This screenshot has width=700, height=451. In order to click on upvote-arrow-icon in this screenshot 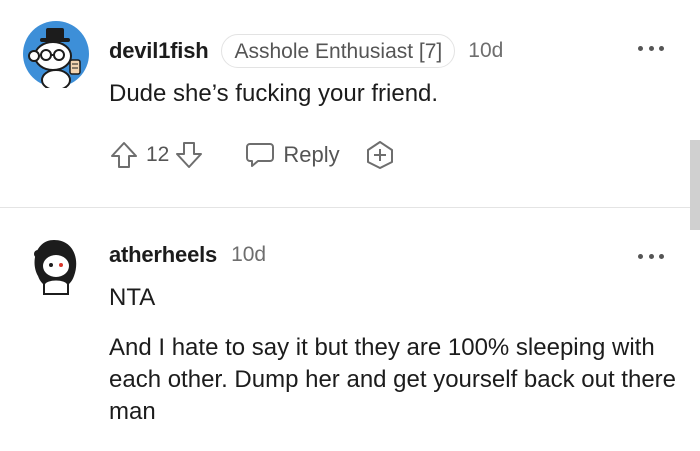, I will do `click(124, 155)`.